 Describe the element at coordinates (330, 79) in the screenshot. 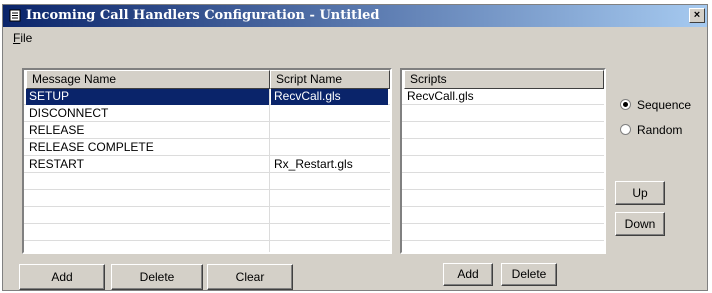

I see `column-header-script-name: Script Name` at that location.